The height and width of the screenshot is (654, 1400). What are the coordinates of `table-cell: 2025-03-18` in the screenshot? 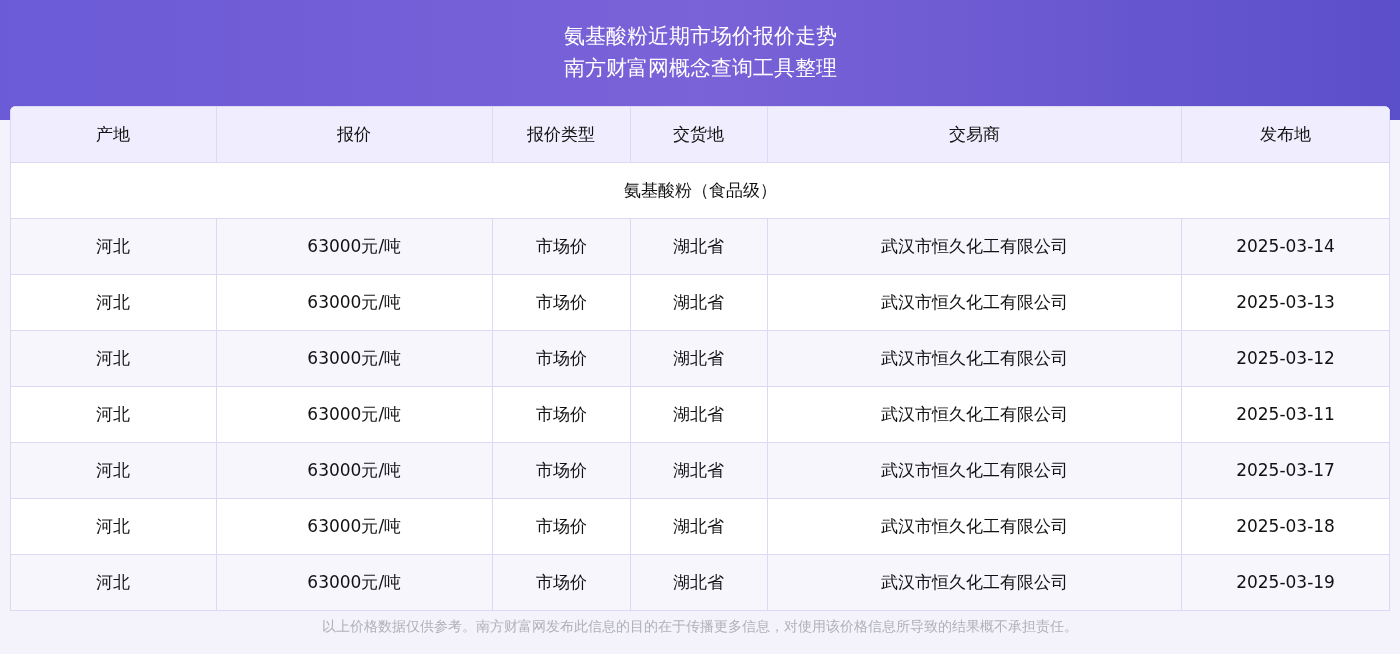 It's located at (1285, 526).